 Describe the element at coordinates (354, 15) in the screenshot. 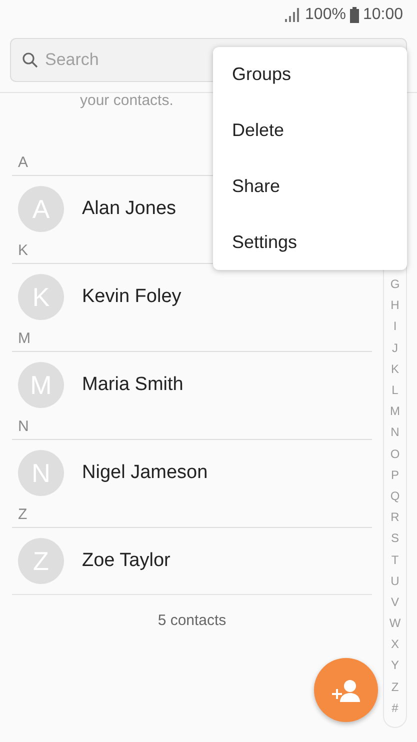

I see `battery-icon` at that location.